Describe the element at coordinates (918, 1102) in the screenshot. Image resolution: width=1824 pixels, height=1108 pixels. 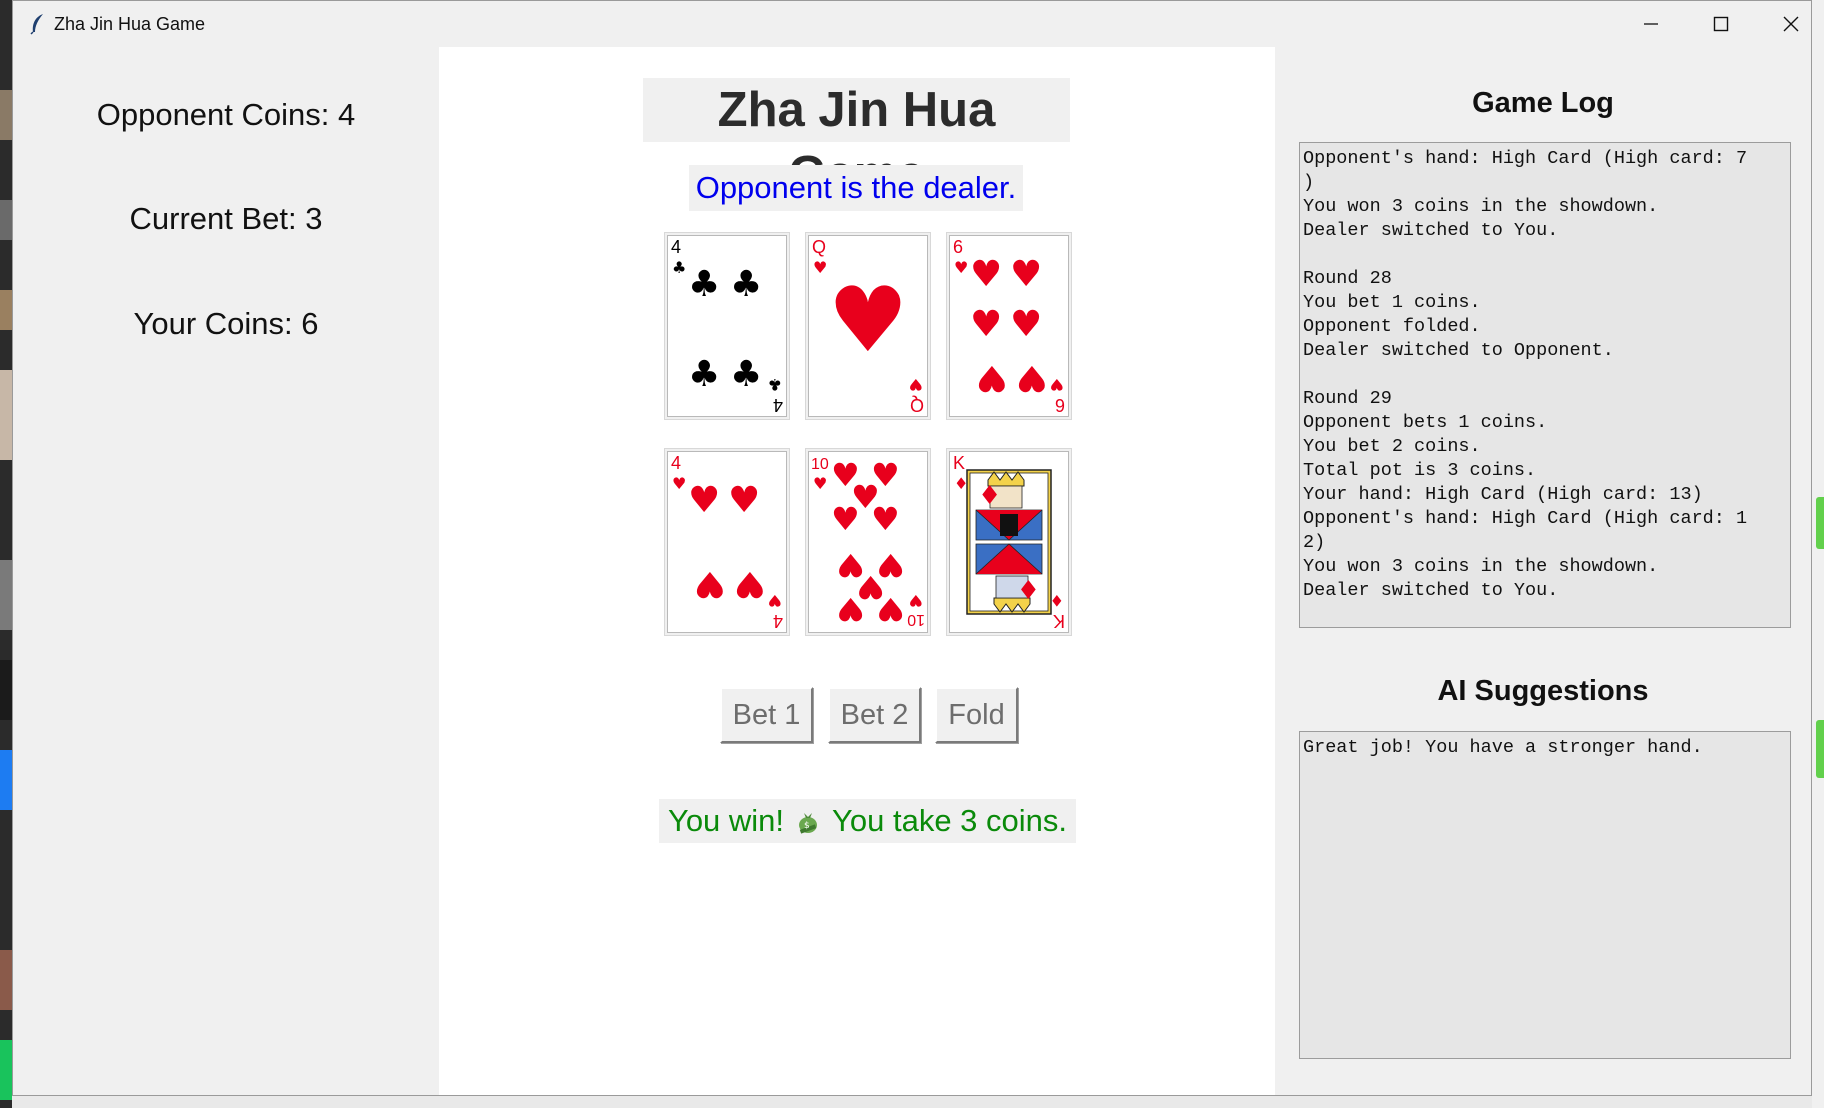
I see `desktop-bottom-strip` at that location.